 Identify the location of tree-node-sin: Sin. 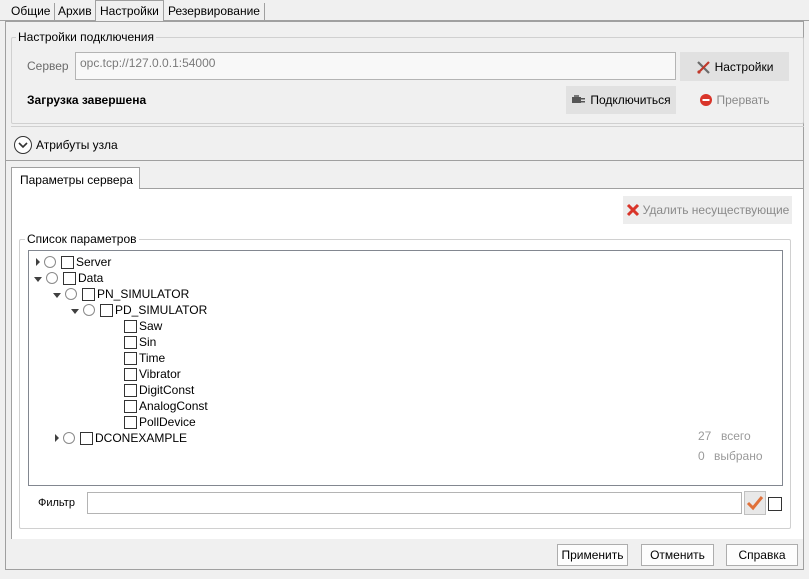
(140, 342).